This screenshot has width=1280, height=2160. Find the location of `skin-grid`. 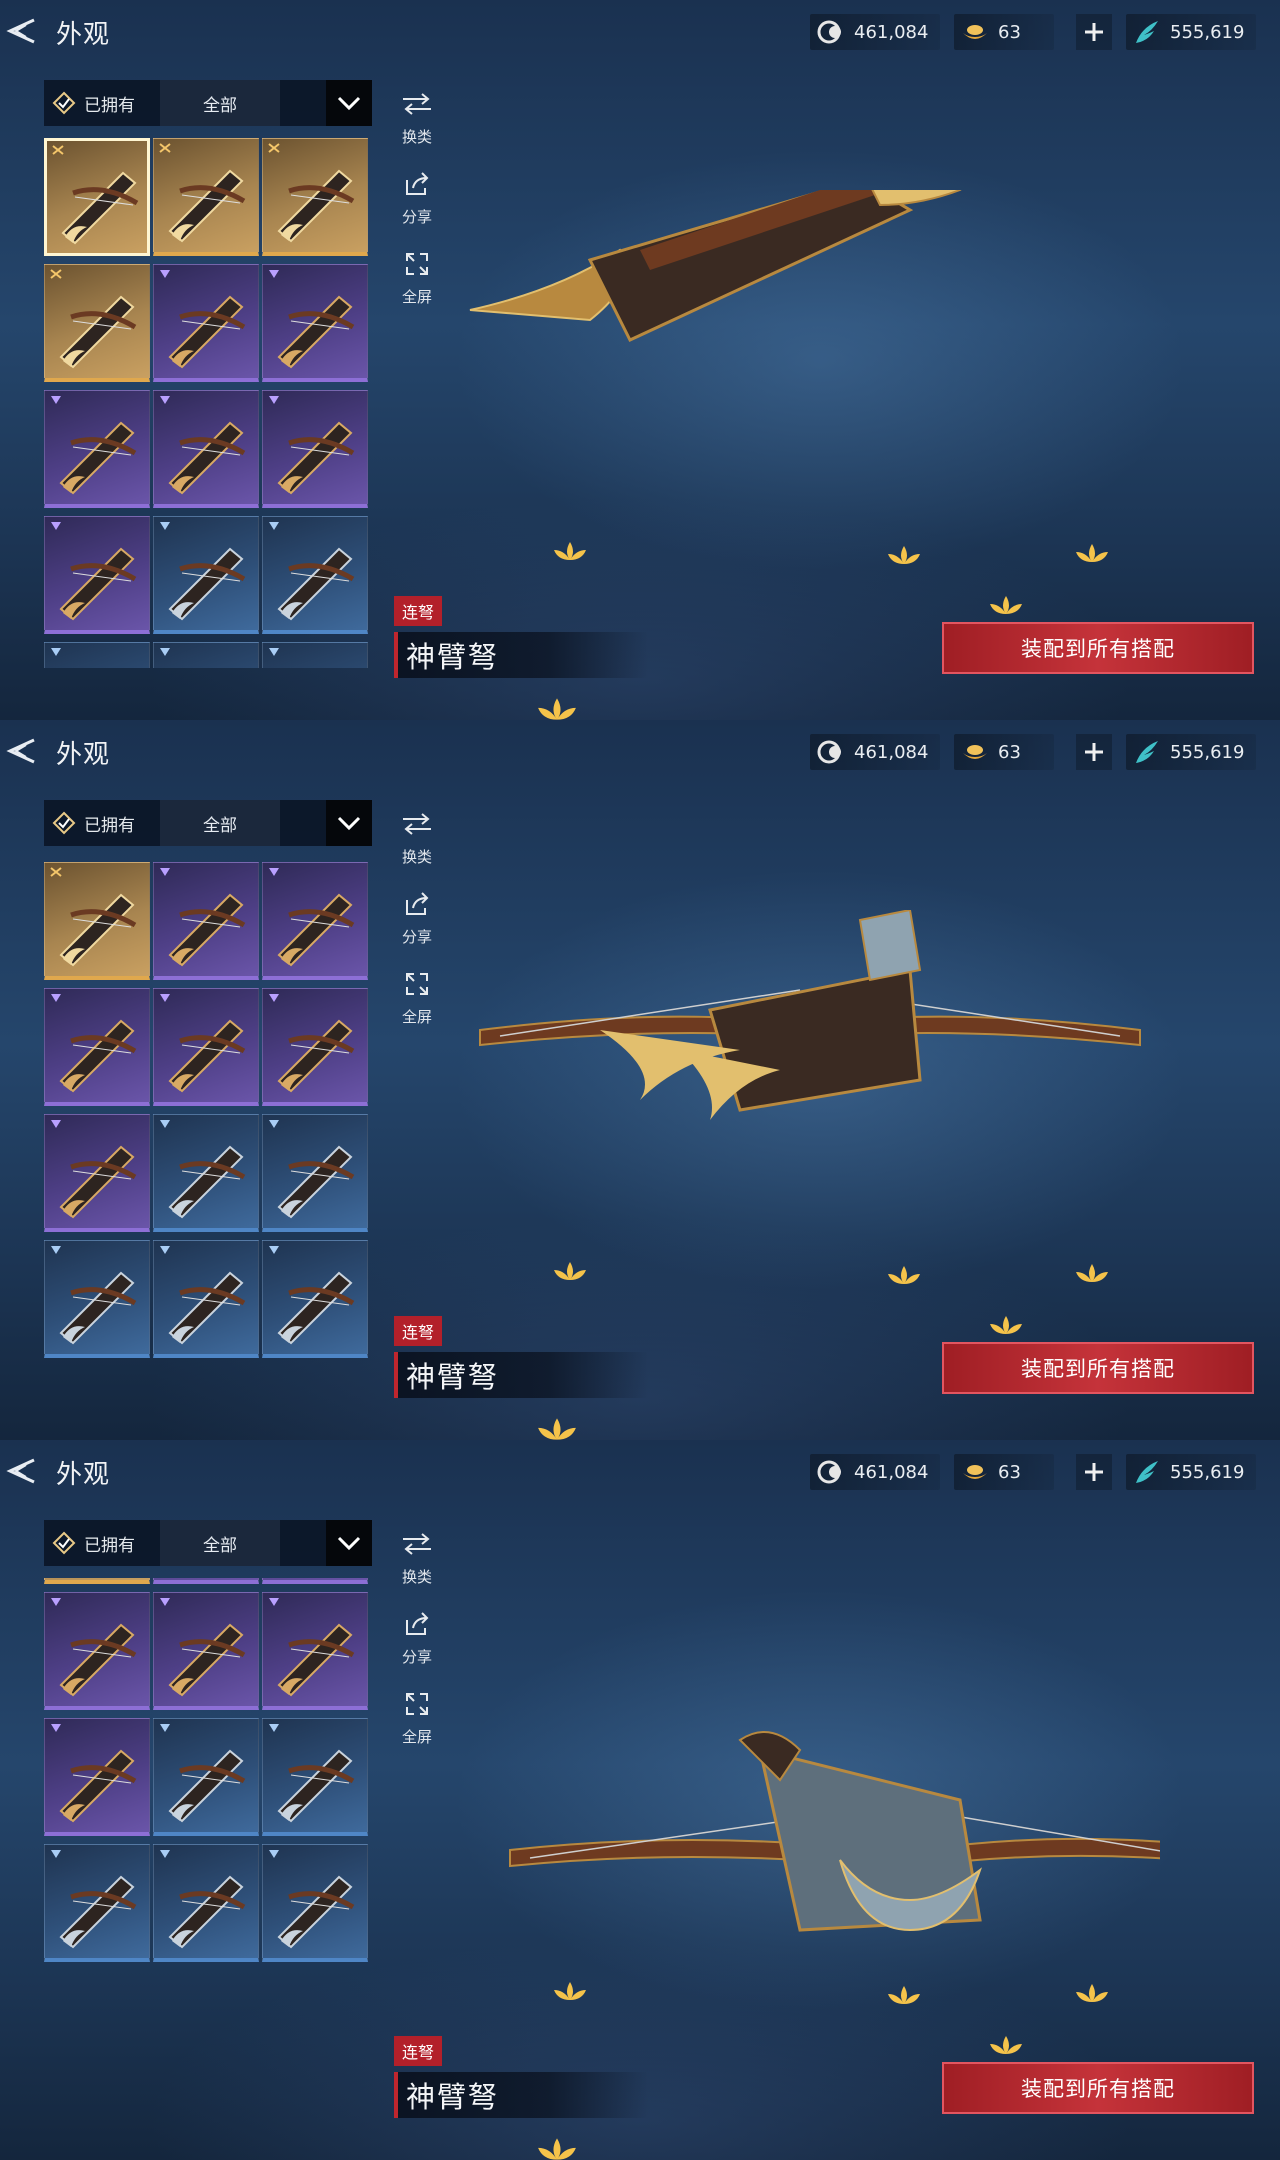

skin-grid is located at coordinates (208, 1843).